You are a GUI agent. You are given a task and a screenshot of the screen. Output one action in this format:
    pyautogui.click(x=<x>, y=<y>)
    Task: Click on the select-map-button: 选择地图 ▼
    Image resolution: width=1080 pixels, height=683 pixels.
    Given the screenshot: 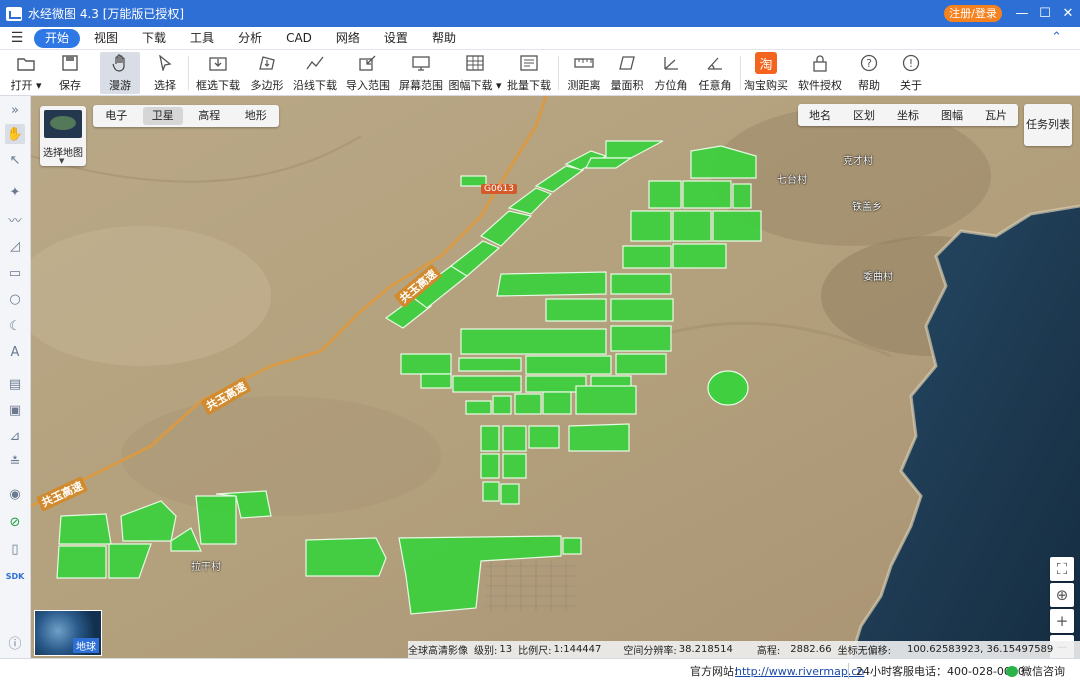 What is the action you would take?
    pyautogui.click(x=63, y=136)
    